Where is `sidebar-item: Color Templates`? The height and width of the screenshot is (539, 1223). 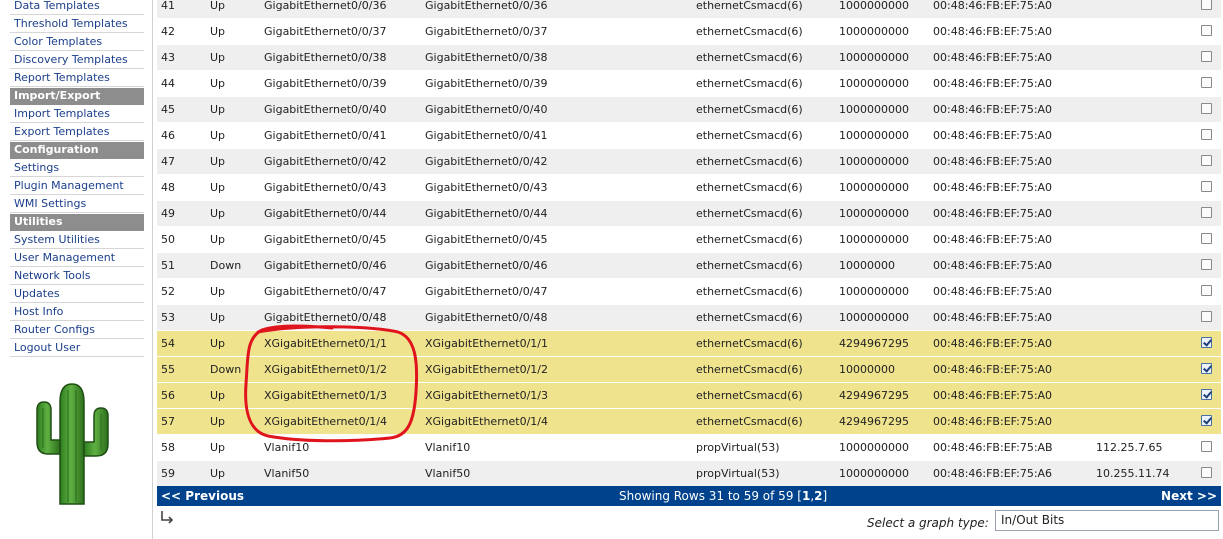
sidebar-item: Color Templates is located at coordinates (77, 42).